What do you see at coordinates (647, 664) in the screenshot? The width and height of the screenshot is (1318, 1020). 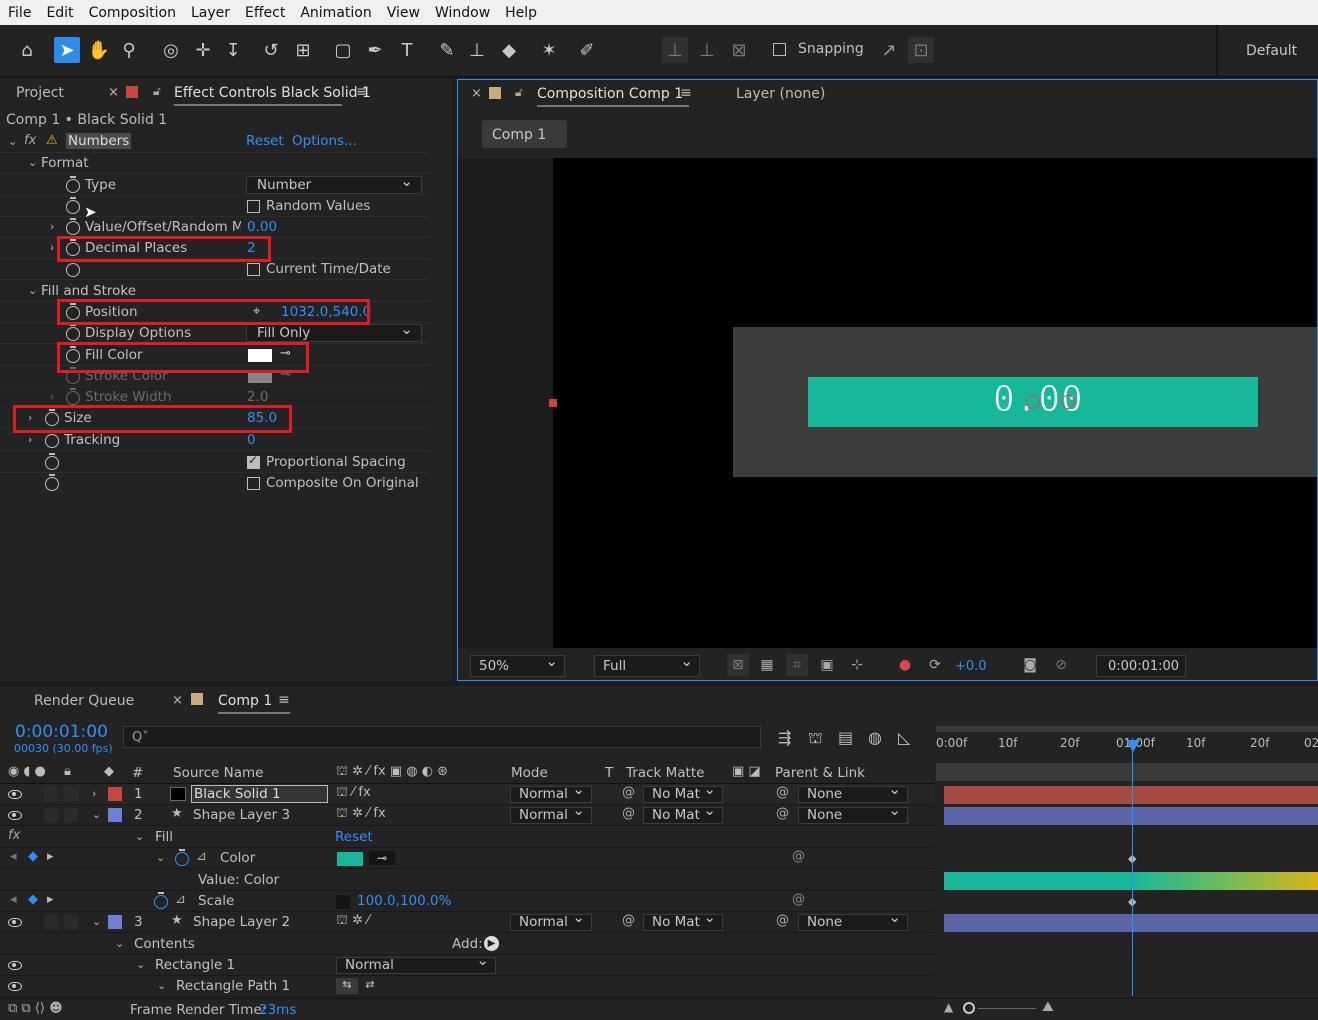 I see `resolution-dropdown: Full` at bounding box center [647, 664].